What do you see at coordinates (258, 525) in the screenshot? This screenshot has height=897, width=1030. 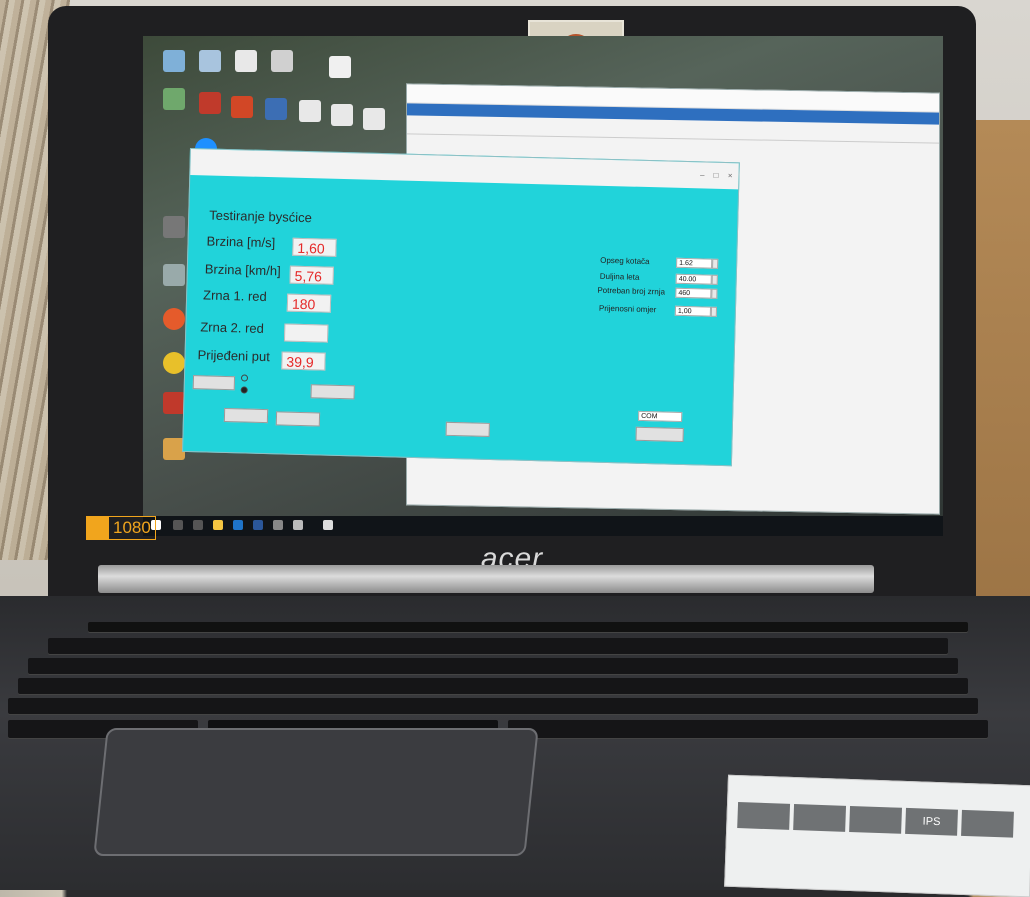 I see `word-taskbar-icon` at bounding box center [258, 525].